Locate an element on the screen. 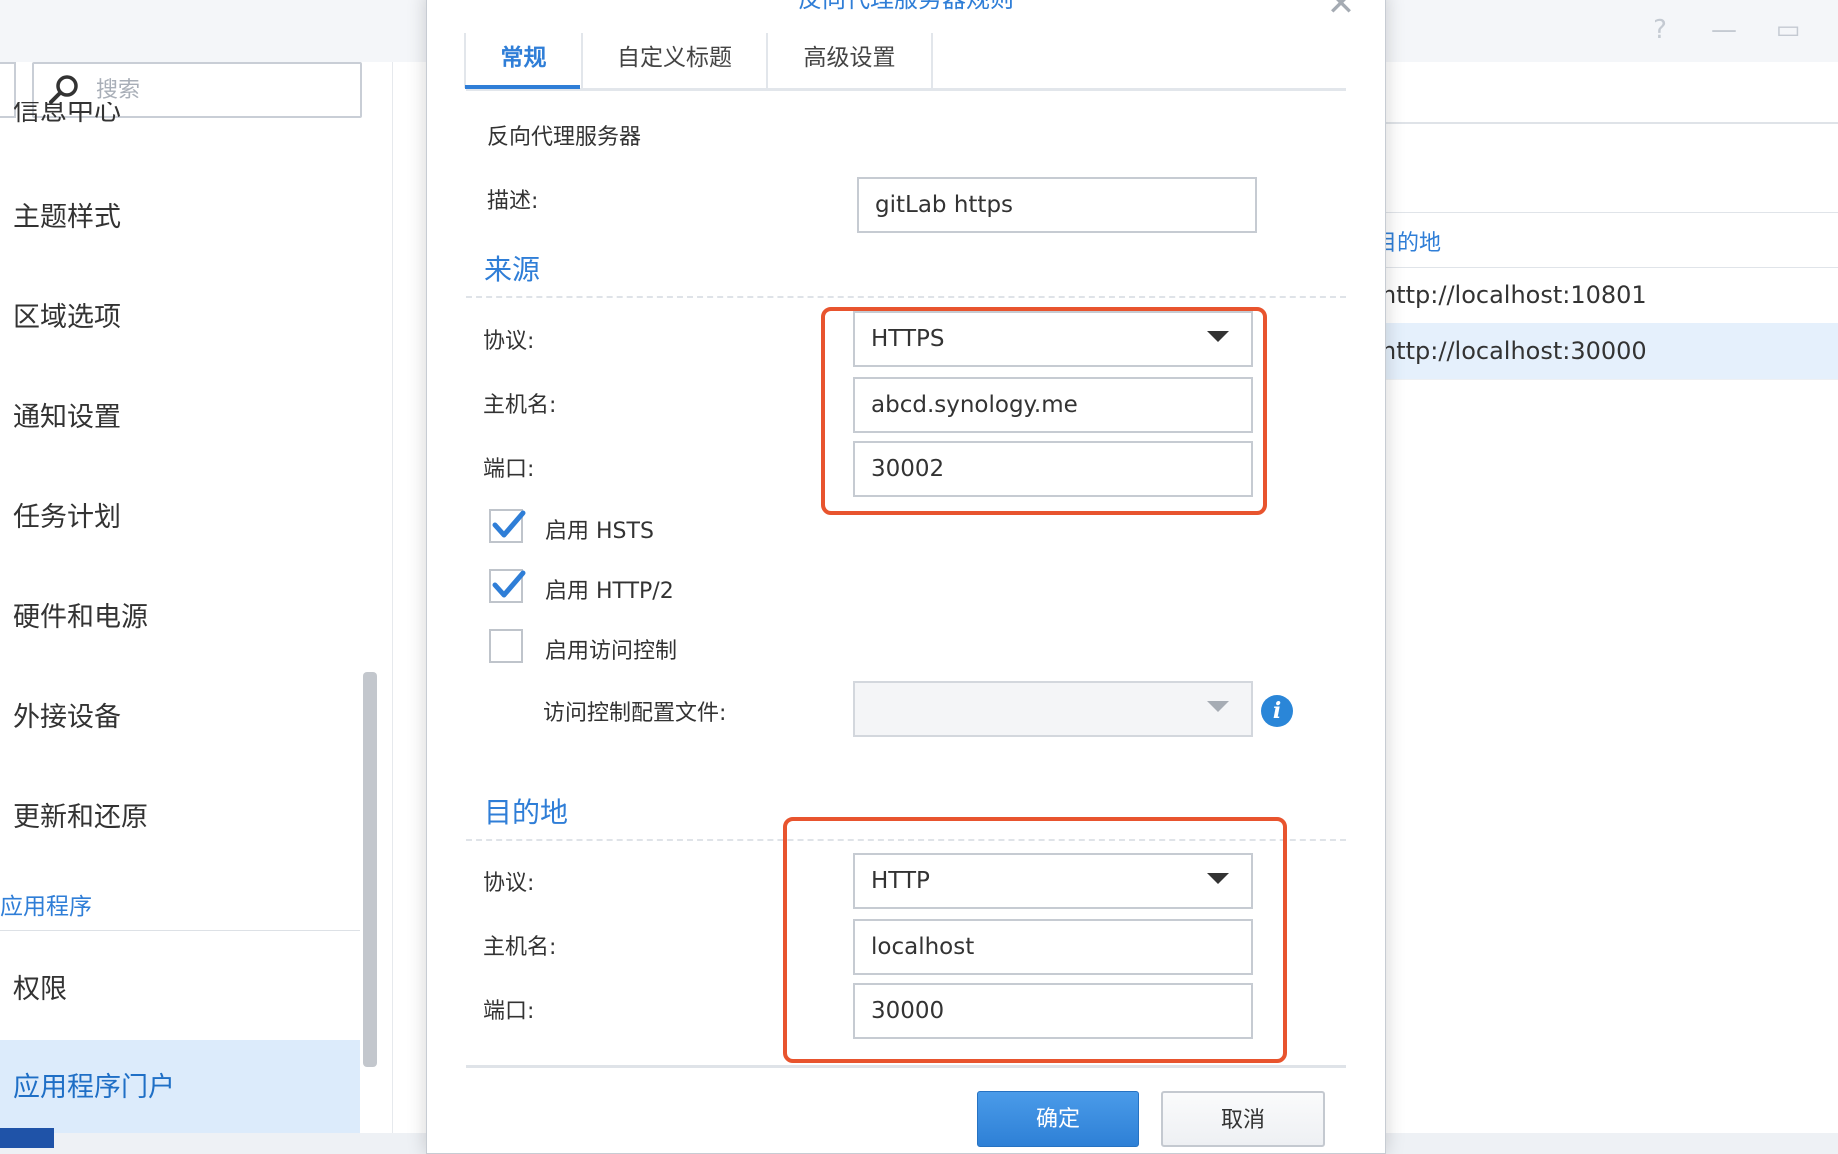  maximize-icon: ▭ is located at coordinates (1788, 30).